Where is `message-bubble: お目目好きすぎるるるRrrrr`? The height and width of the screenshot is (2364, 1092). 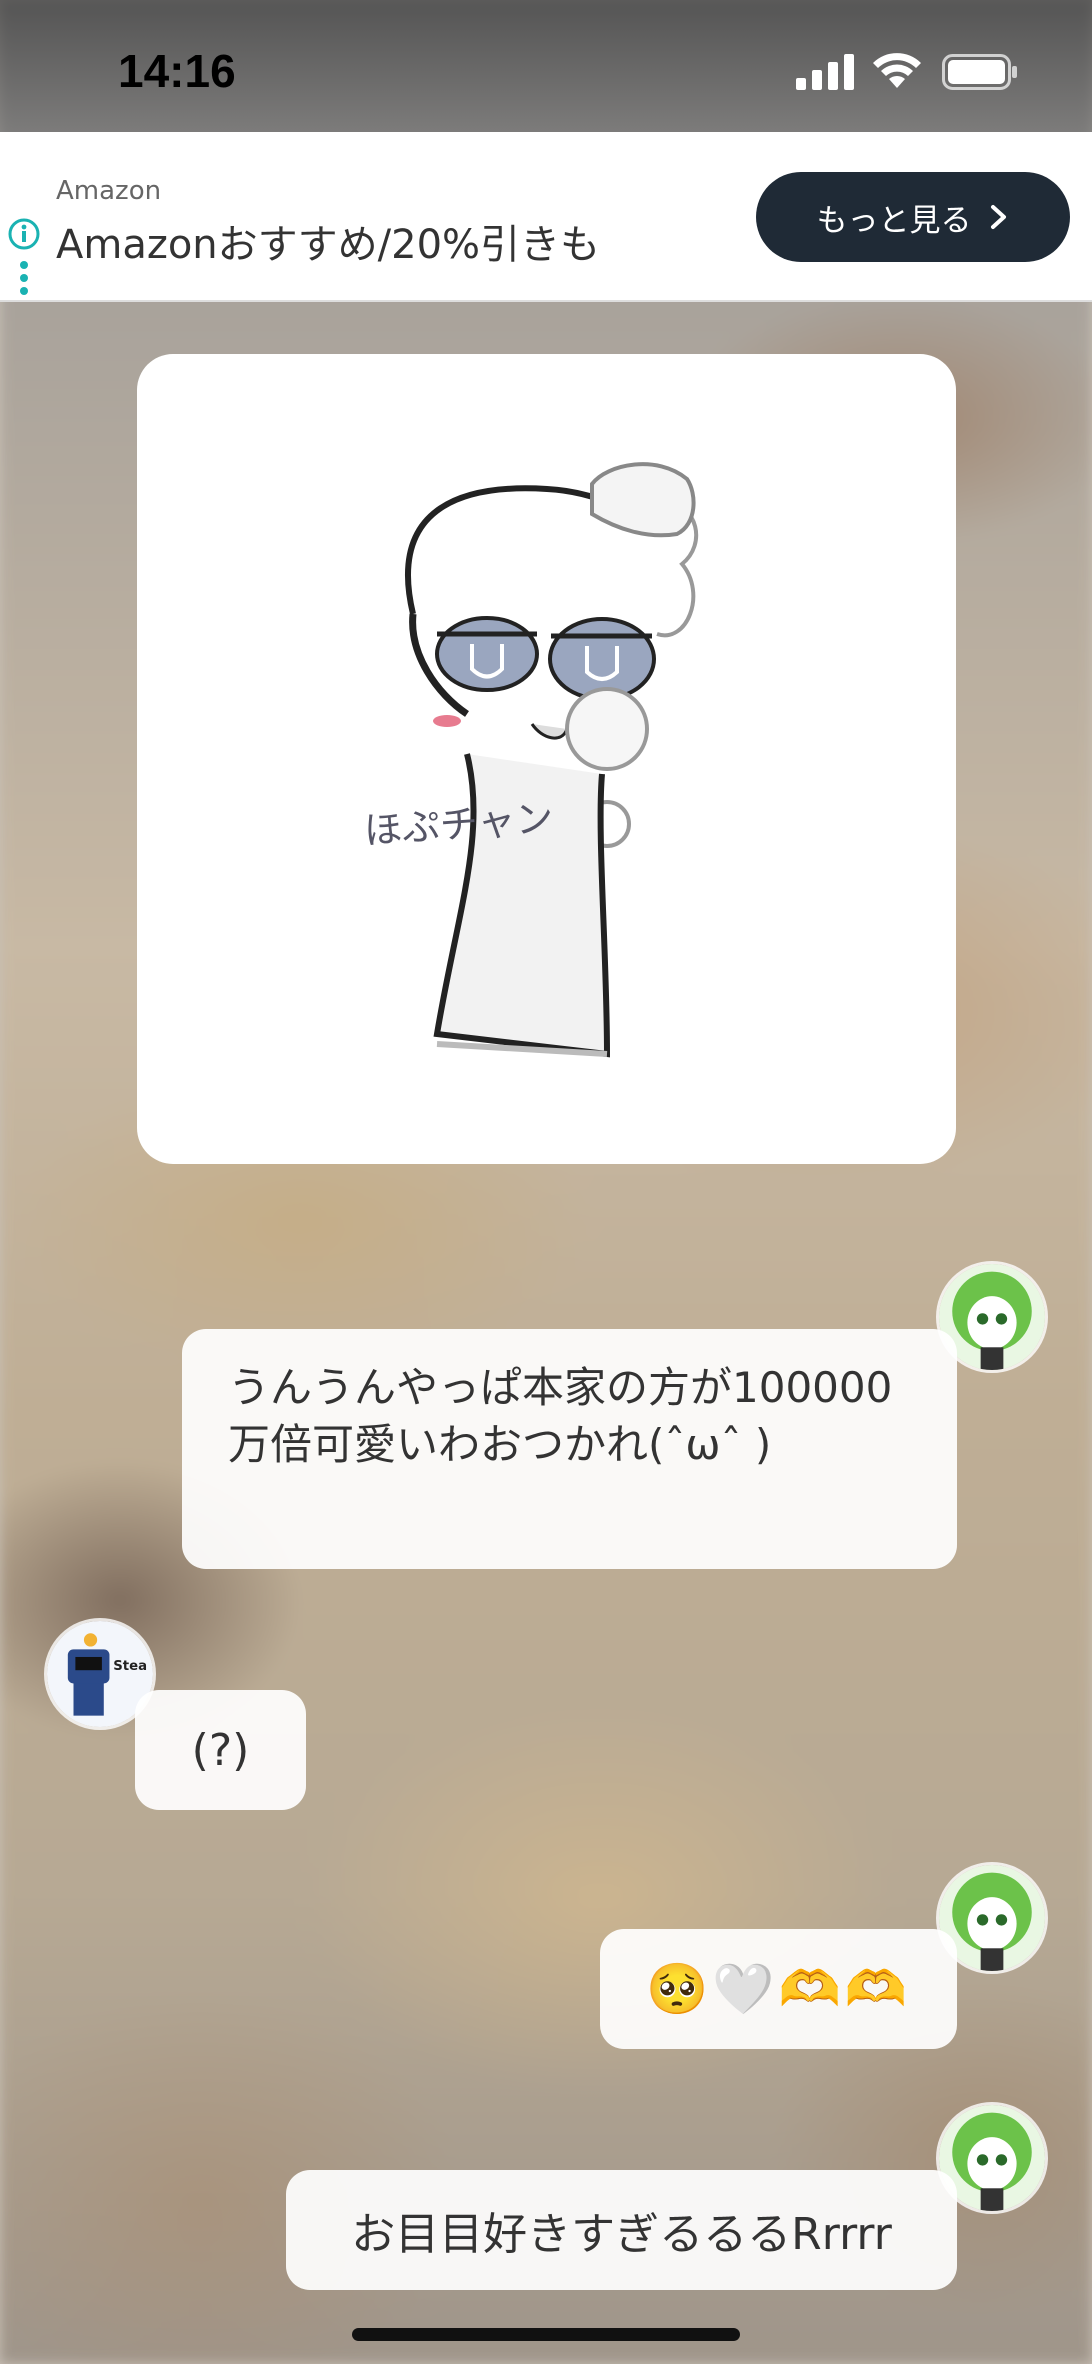 message-bubble: お目目好きすぎるるるRrrrr is located at coordinates (621, 2230).